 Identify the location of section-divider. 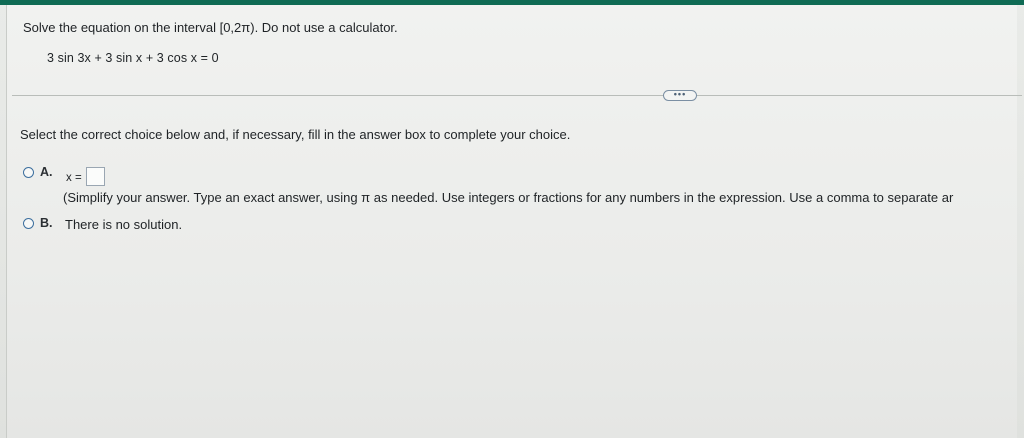
(517, 95).